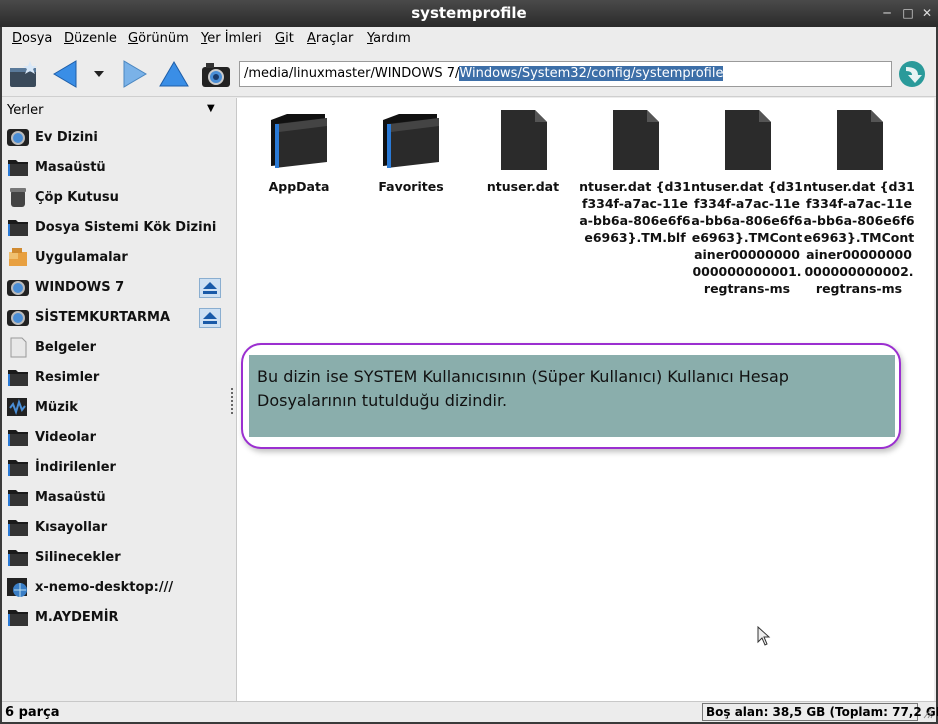  I want to click on resize-grip-icon, so click(928, 713).